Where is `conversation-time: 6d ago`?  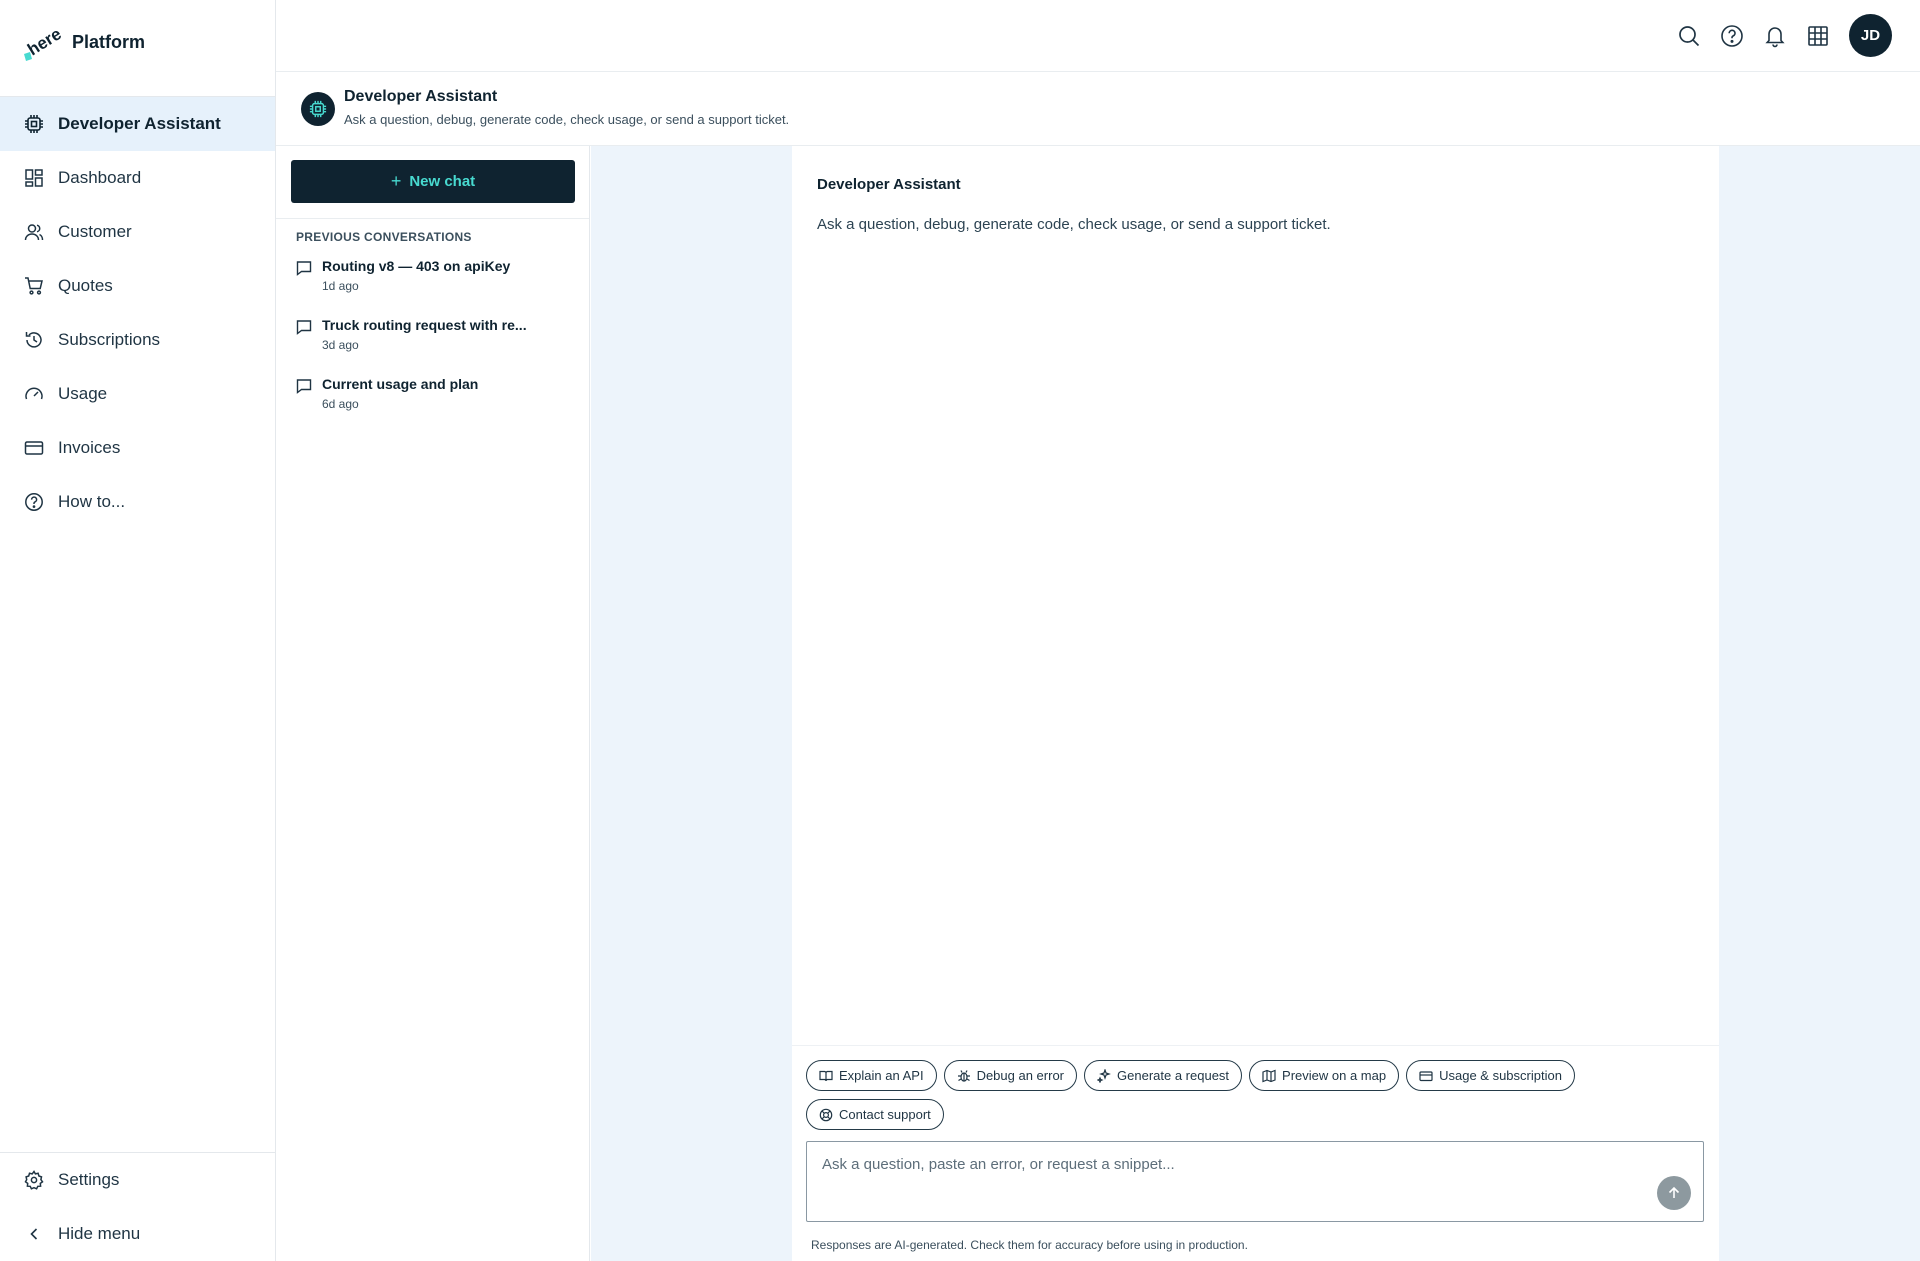
conversation-time: 6d ago is located at coordinates (340, 404).